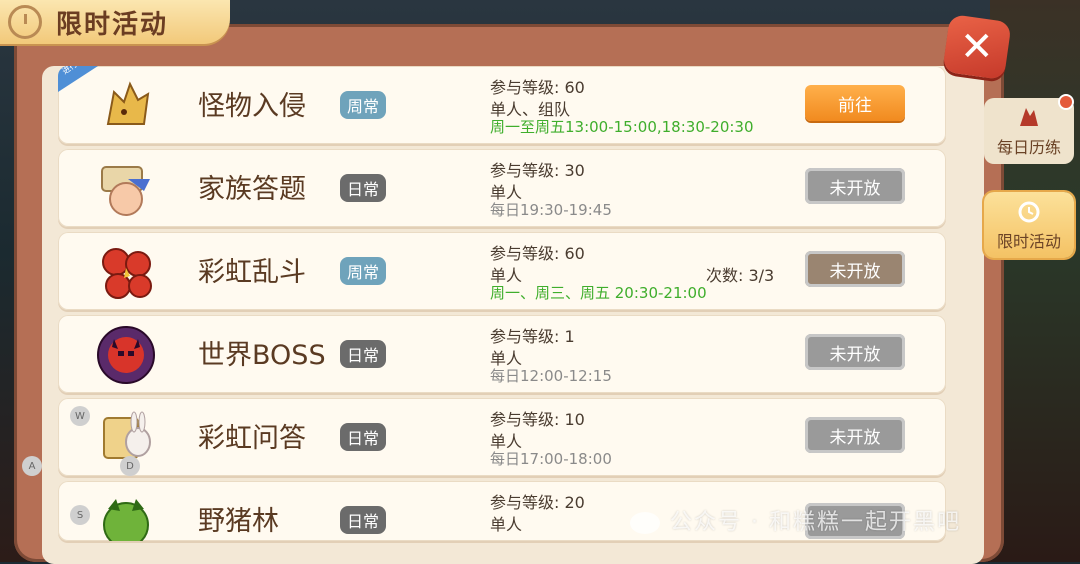  I want to click on key-hint-w: W, so click(80, 416).